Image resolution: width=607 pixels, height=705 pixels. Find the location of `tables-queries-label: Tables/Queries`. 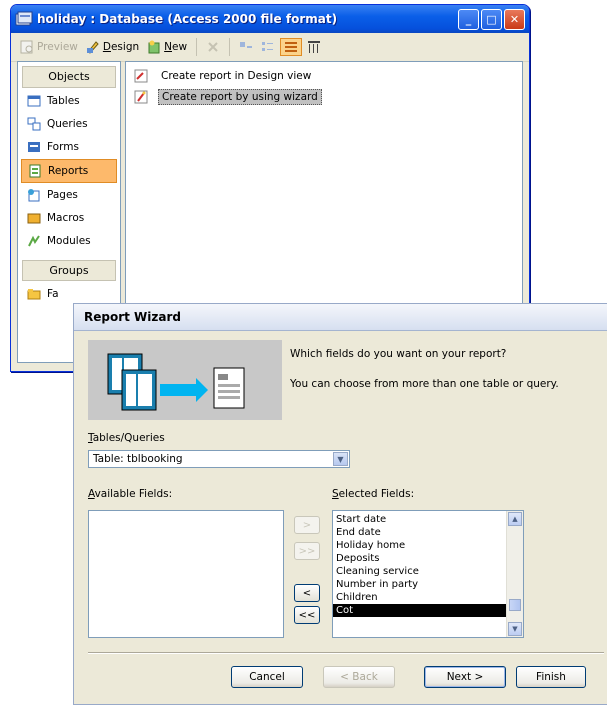

tables-queries-label: Tables/Queries is located at coordinates (126, 438).